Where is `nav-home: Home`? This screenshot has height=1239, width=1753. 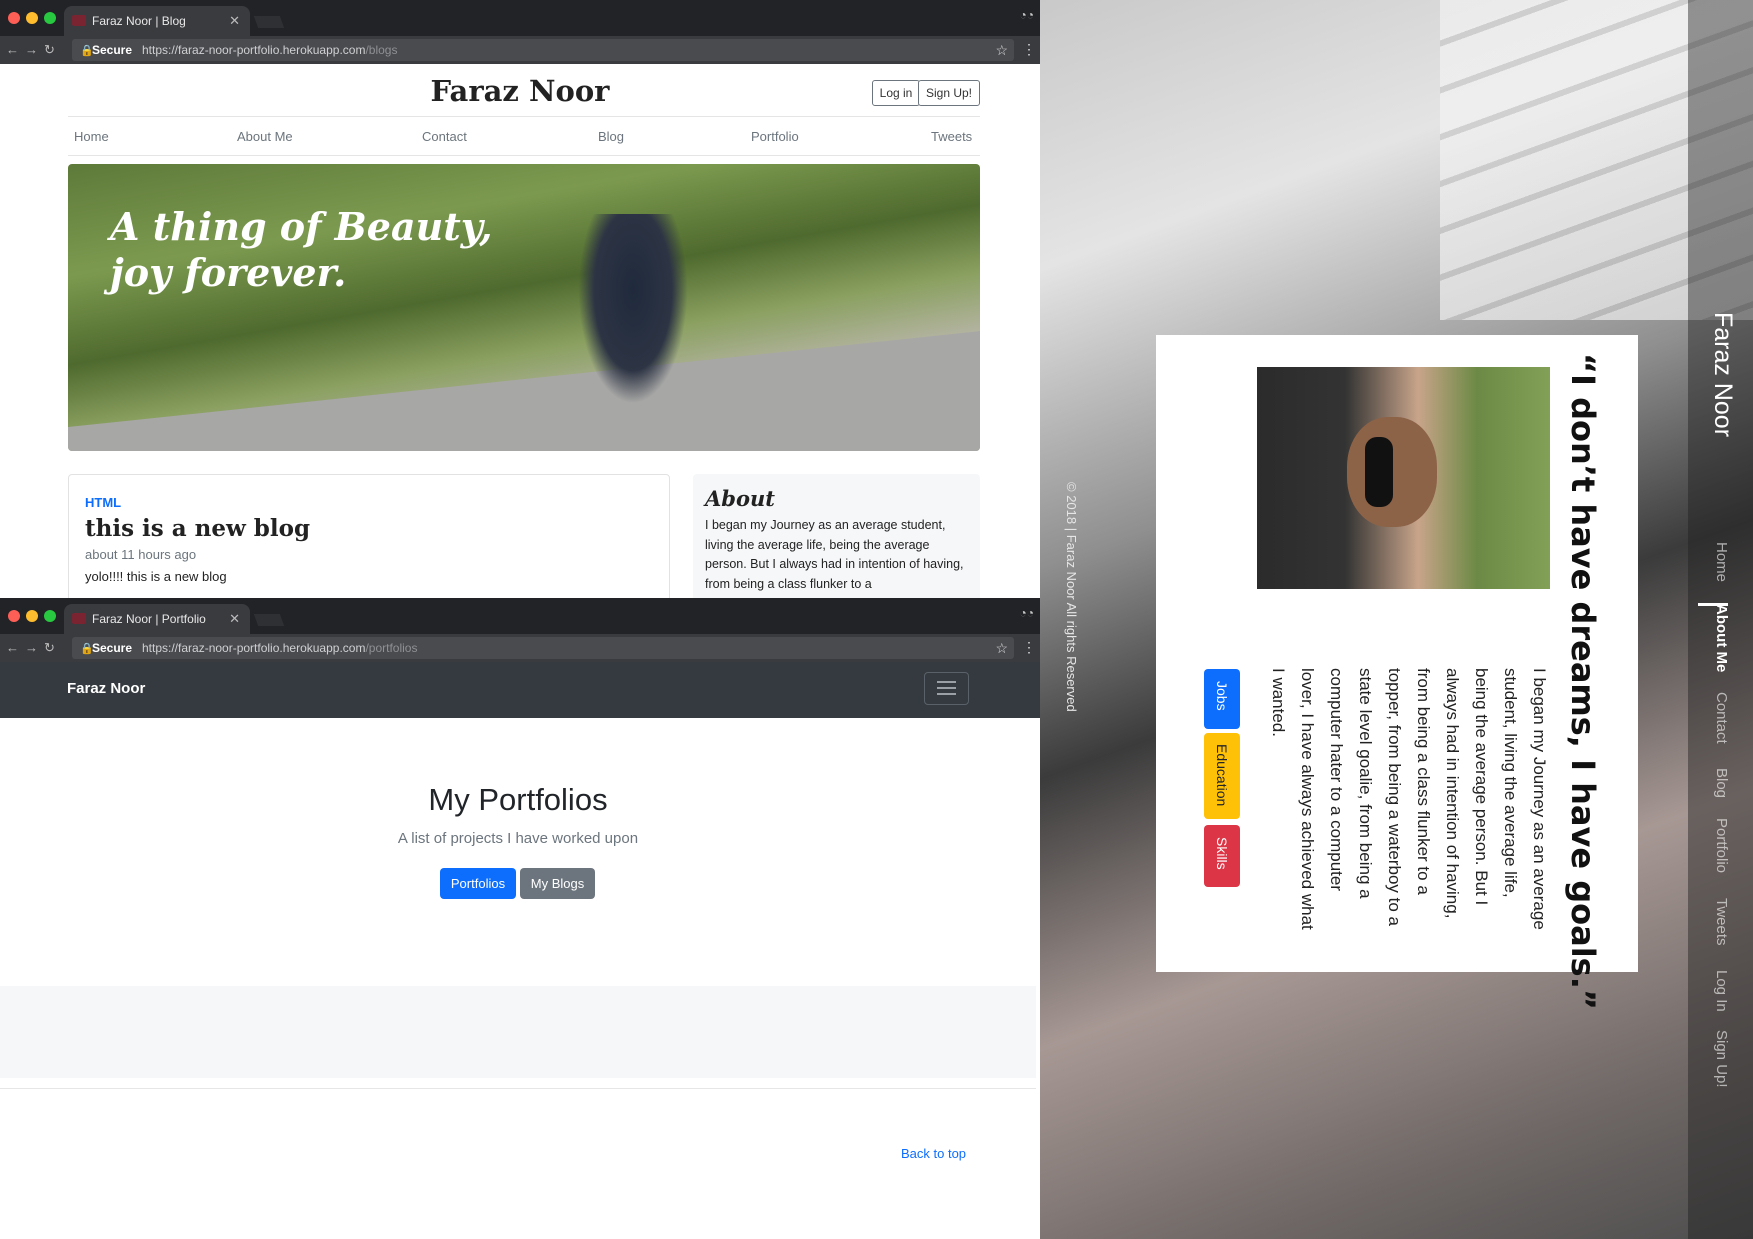
nav-home: Home is located at coordinates (91, 136).